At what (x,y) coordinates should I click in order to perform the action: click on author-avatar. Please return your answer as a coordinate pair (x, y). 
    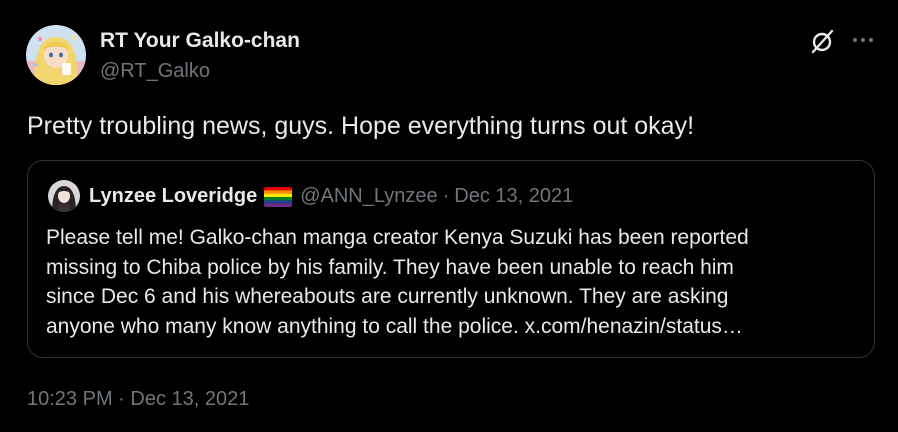
    Looking at the image, I should click on (56, 55).